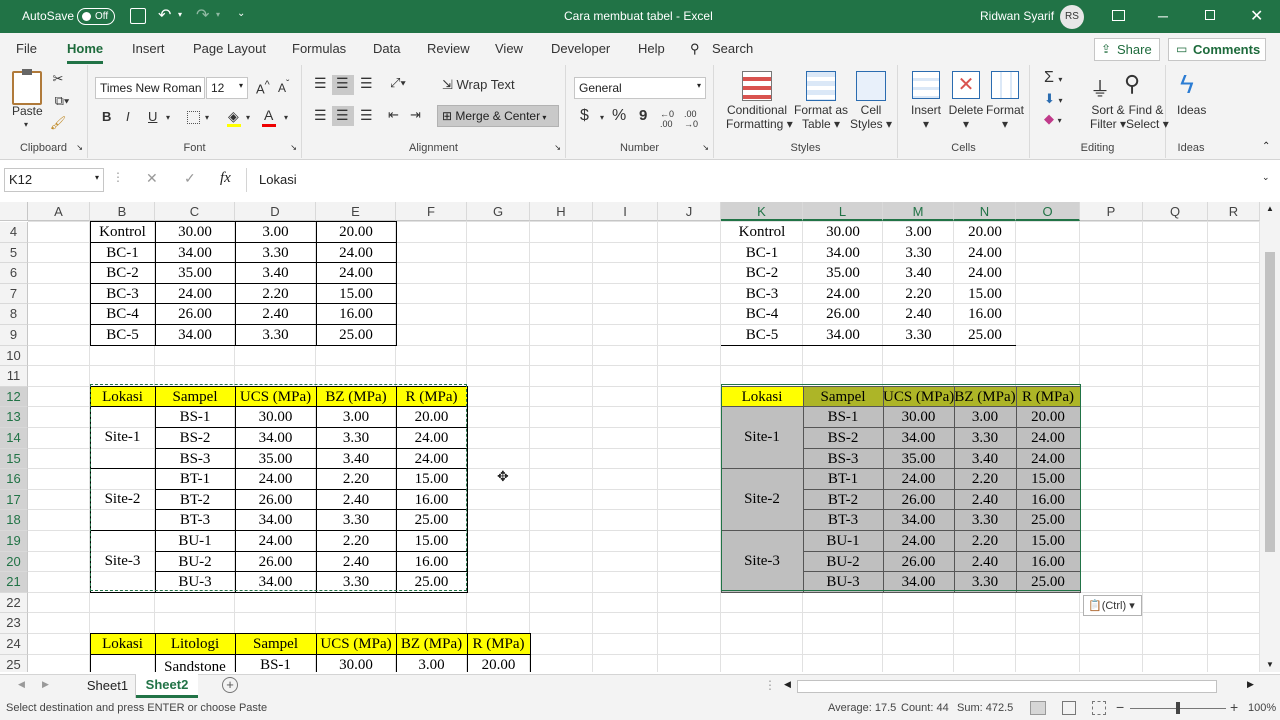 The width and height of the screenshot is (1280, 720). Describe the element at coordinates (14, 520) in the screenshot. I see `row-header-18: 18` at that location.